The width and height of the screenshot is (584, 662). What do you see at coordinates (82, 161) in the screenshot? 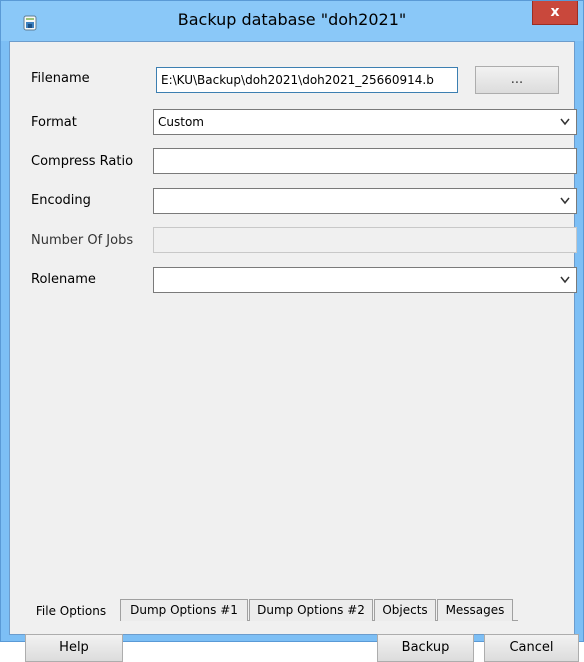
I see `compress-ratio-label: Compress Ratio` at bounding box center [82, 161].